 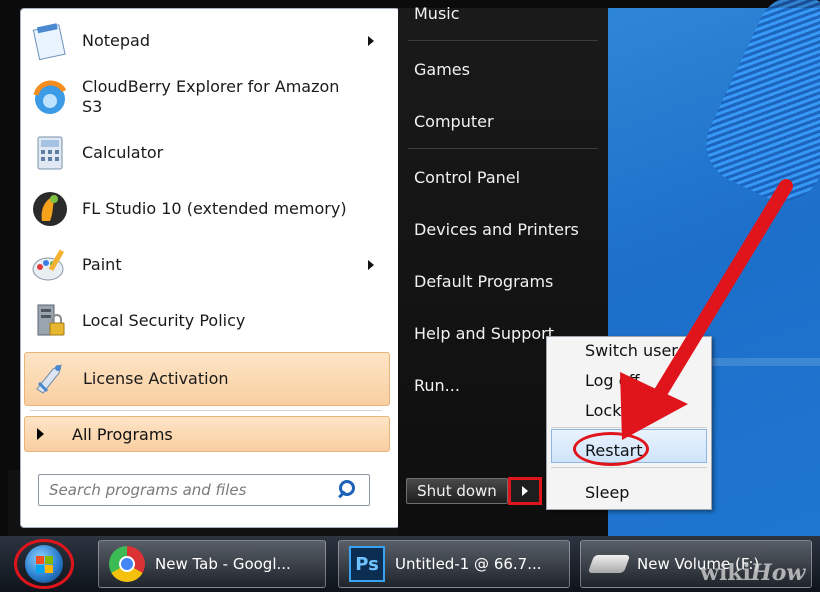 What do you see at coordinates (347, 490) in the screenshot?
I see `search-icon` at bounding box center [347, 490].